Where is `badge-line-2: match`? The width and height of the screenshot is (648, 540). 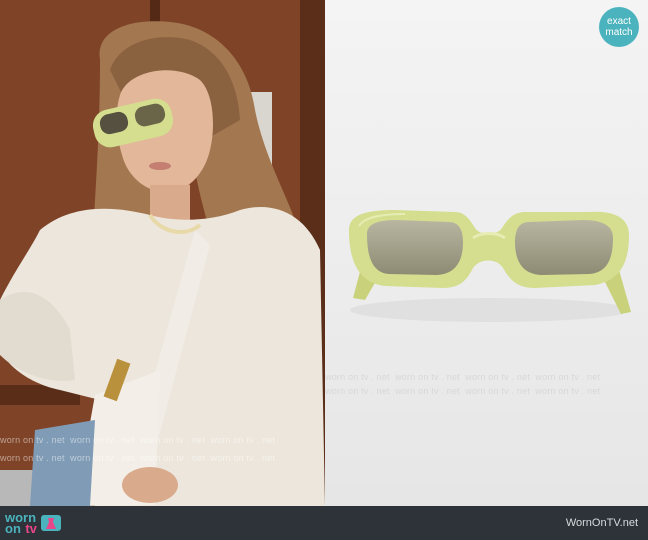 badge-line-2: match is located at coordinates (619, 32).